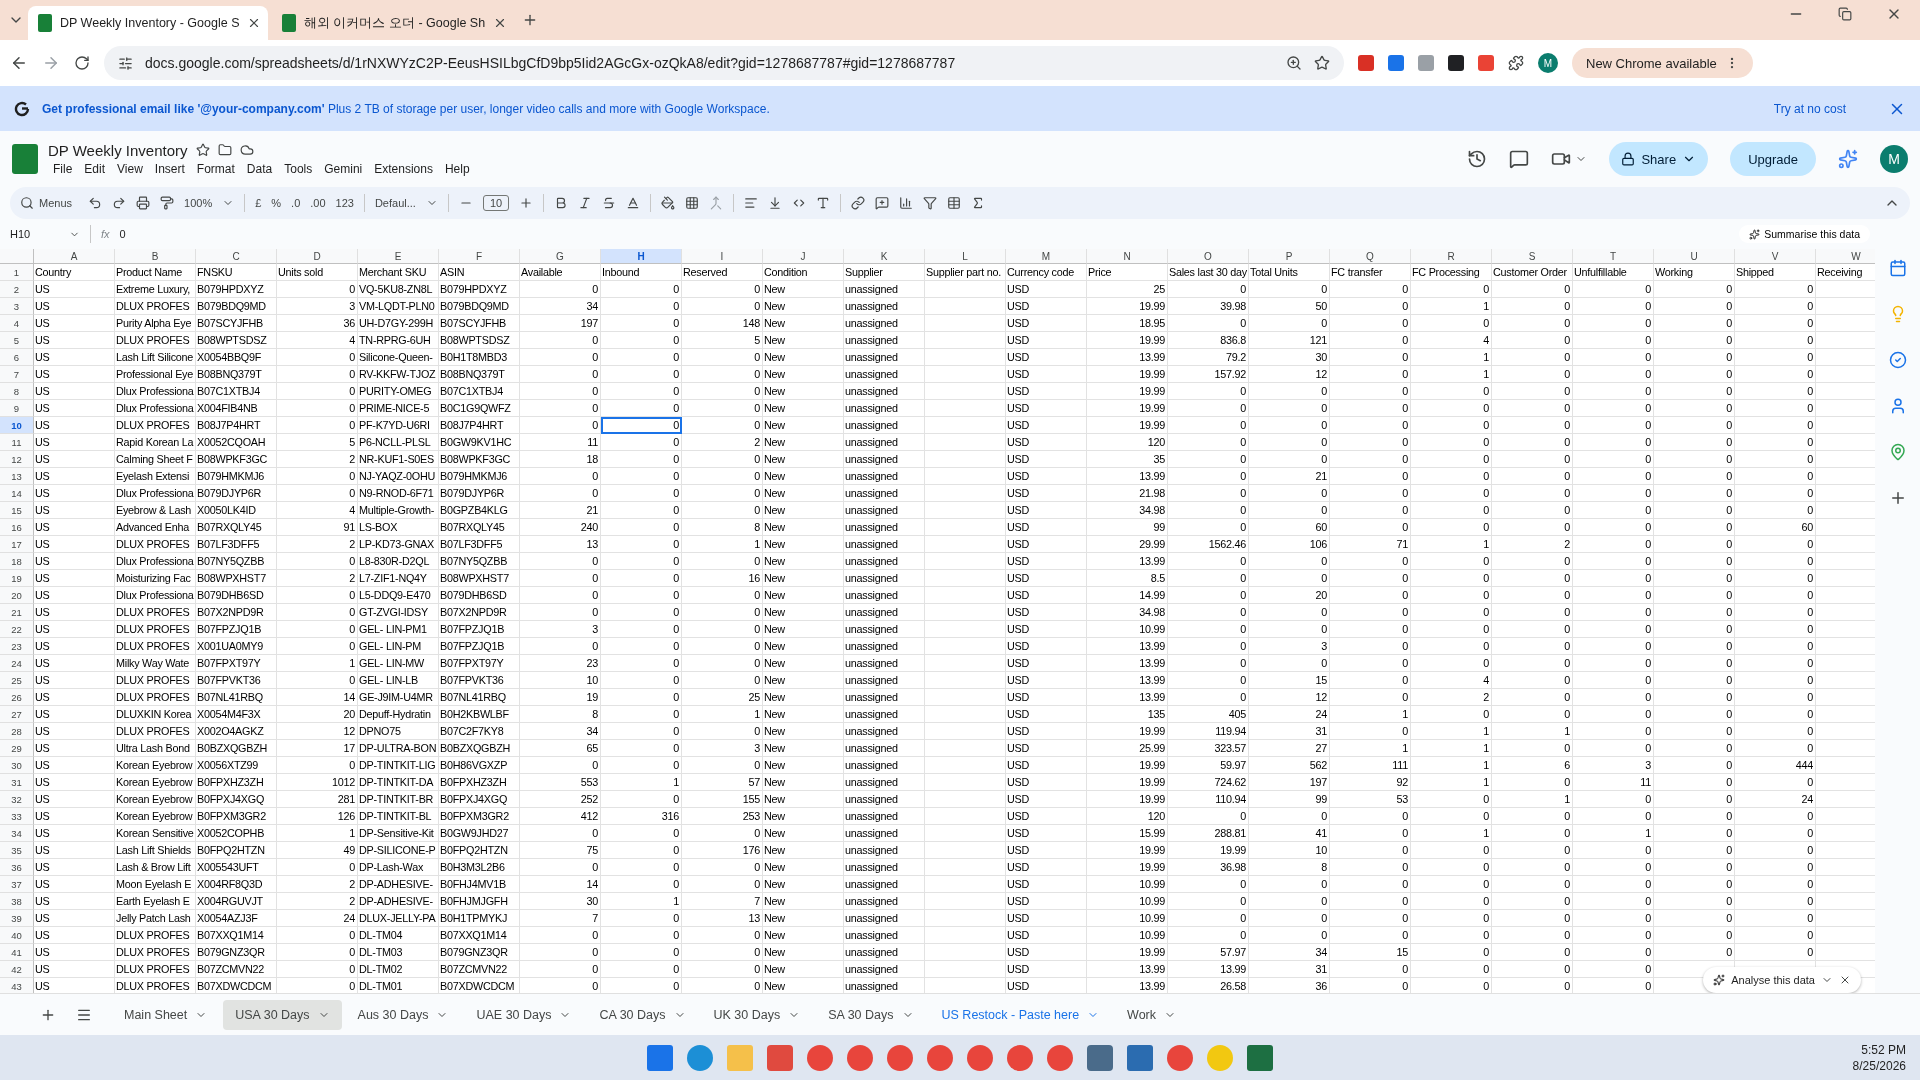 Image resolution: width=1920 pixels, height=1080 pixels. What do you see at coordinates (343, 168) in the screenshot?
I see `menu-item: Gemini` at bounding box center [343, 168].